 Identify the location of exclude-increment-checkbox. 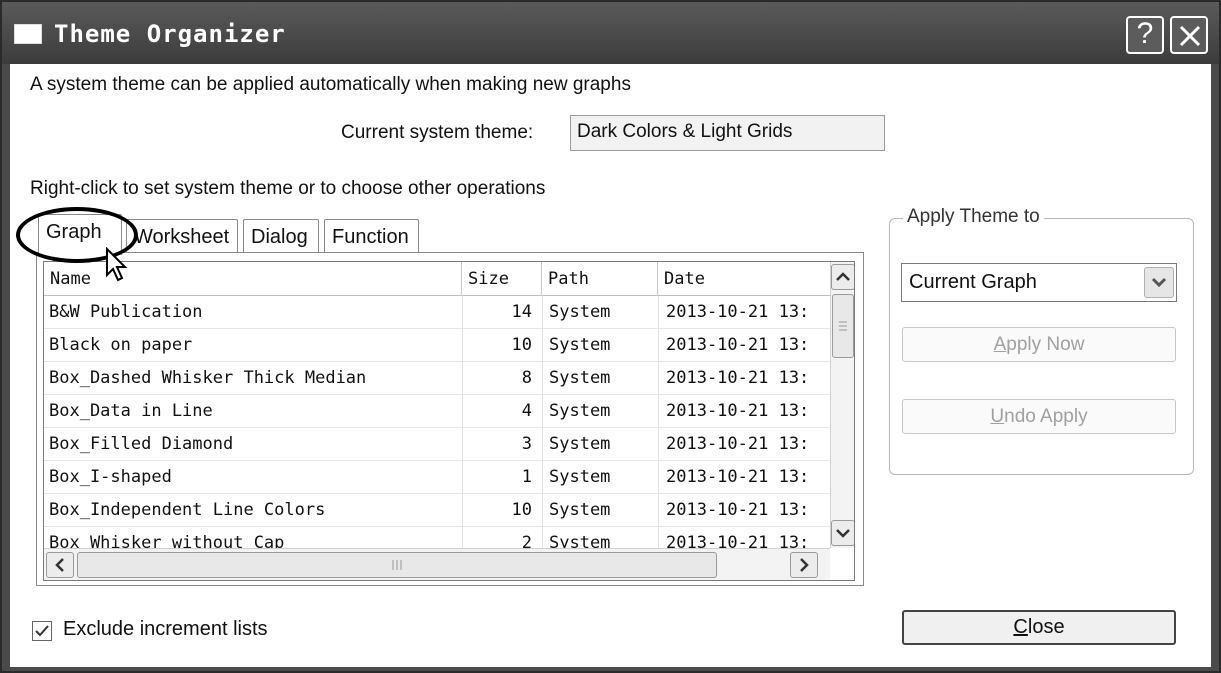
(42, 631).